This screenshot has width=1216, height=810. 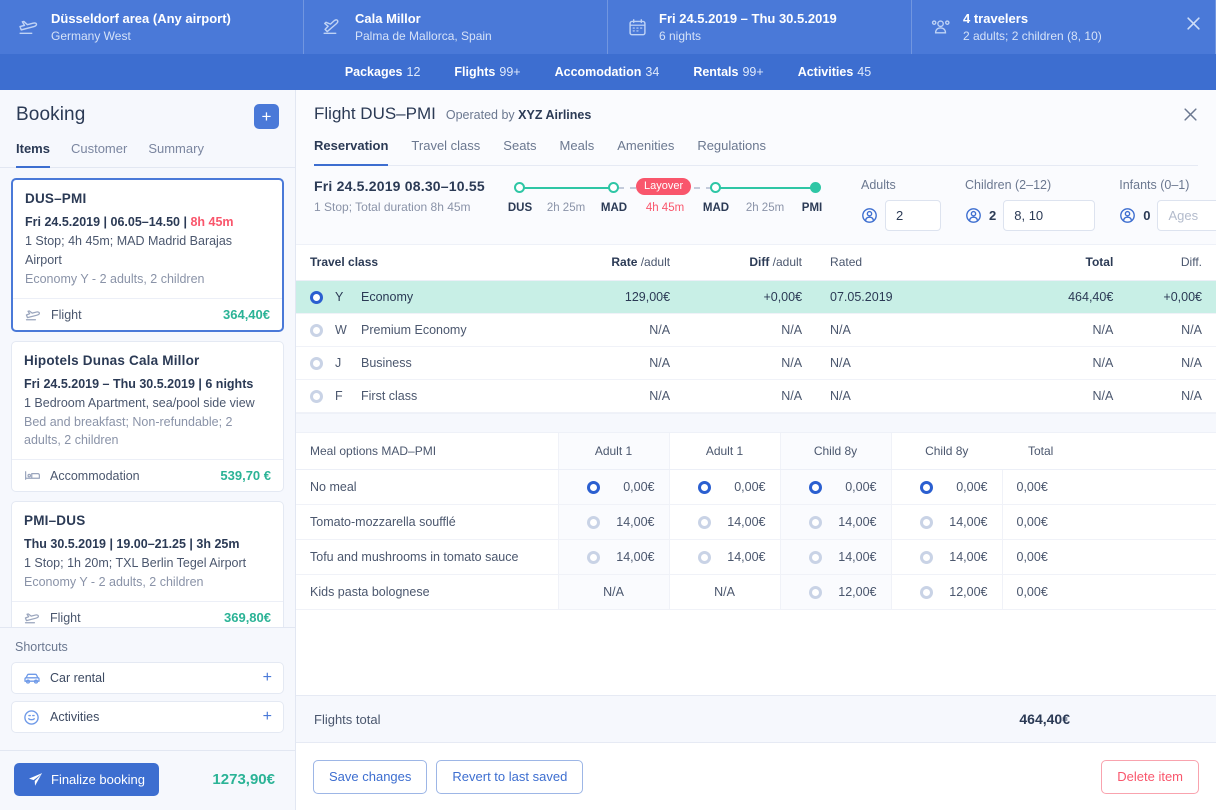 What do you see at coordinates (835, 451) in the screenshot?
I see `th-child-8y-a: Child 8y` at bounding box center [835, 451].